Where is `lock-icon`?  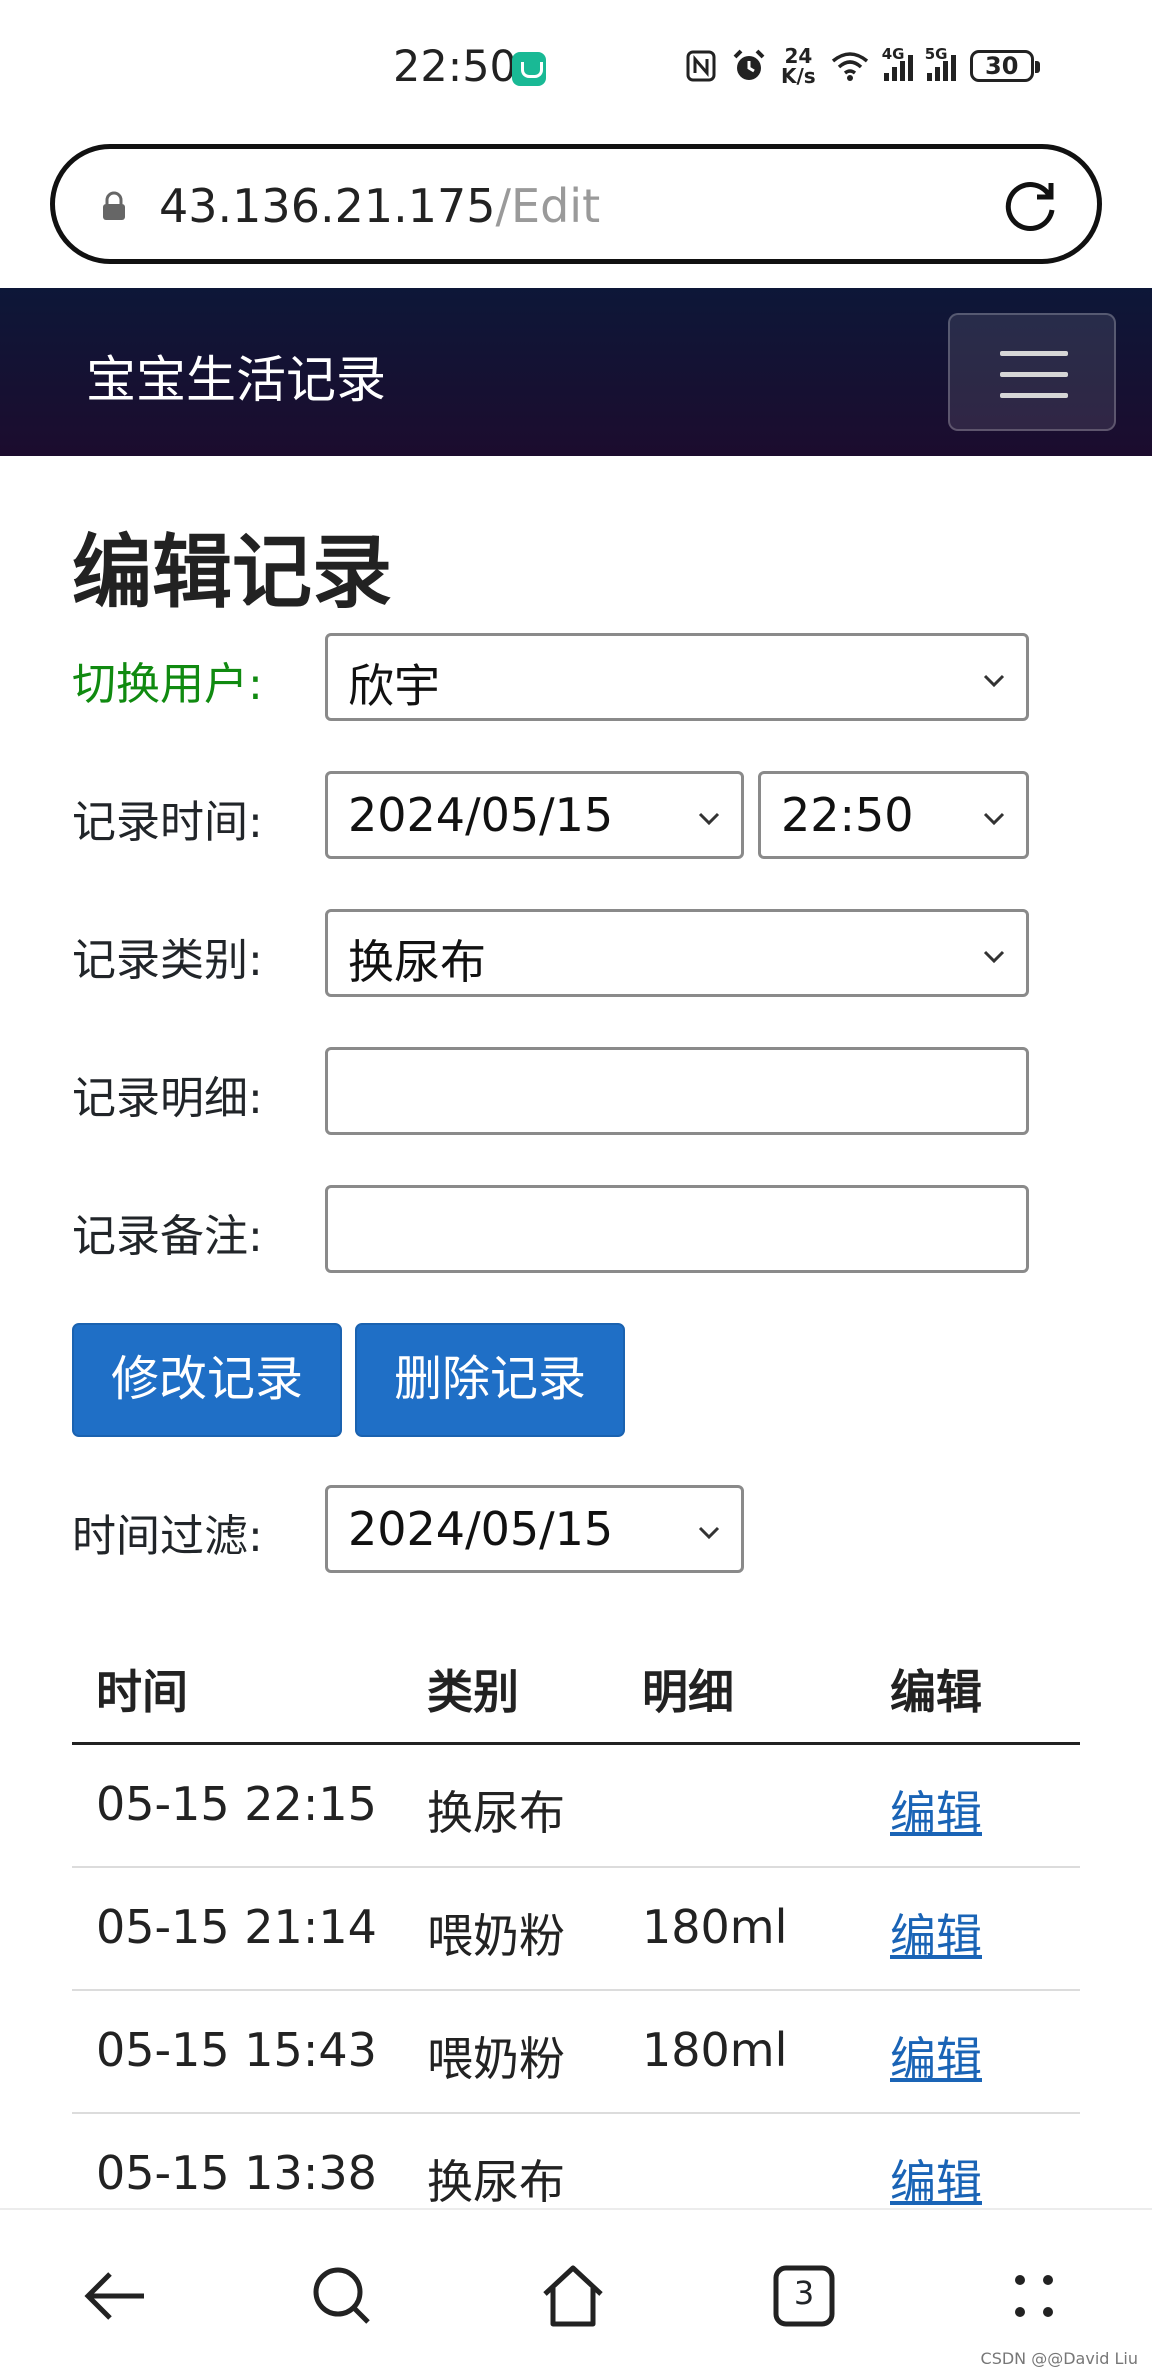 lock-icon is located at coordinates (114, 205).